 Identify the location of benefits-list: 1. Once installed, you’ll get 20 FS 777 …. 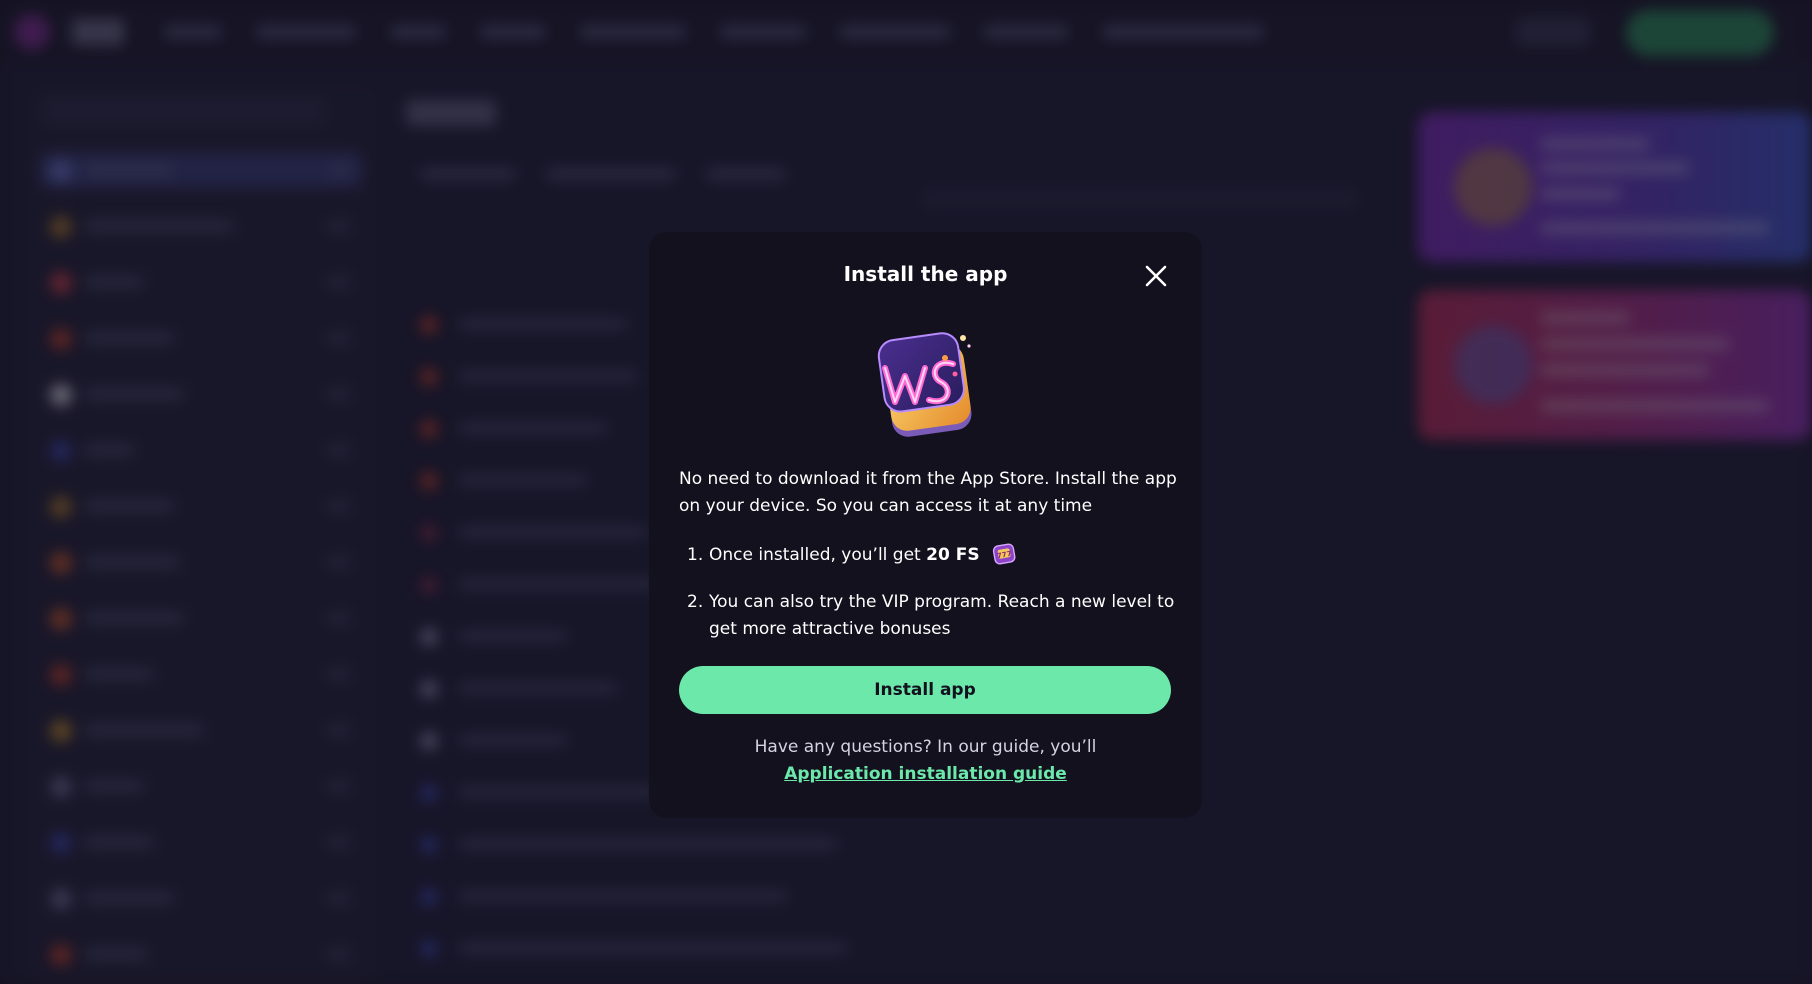
(929, 590).